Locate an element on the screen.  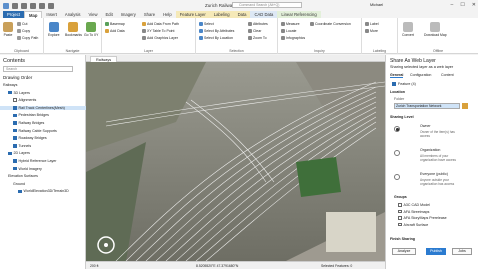
layer-item: WorldElevation3D/Terrain3D is located at coordinates (43, 191).